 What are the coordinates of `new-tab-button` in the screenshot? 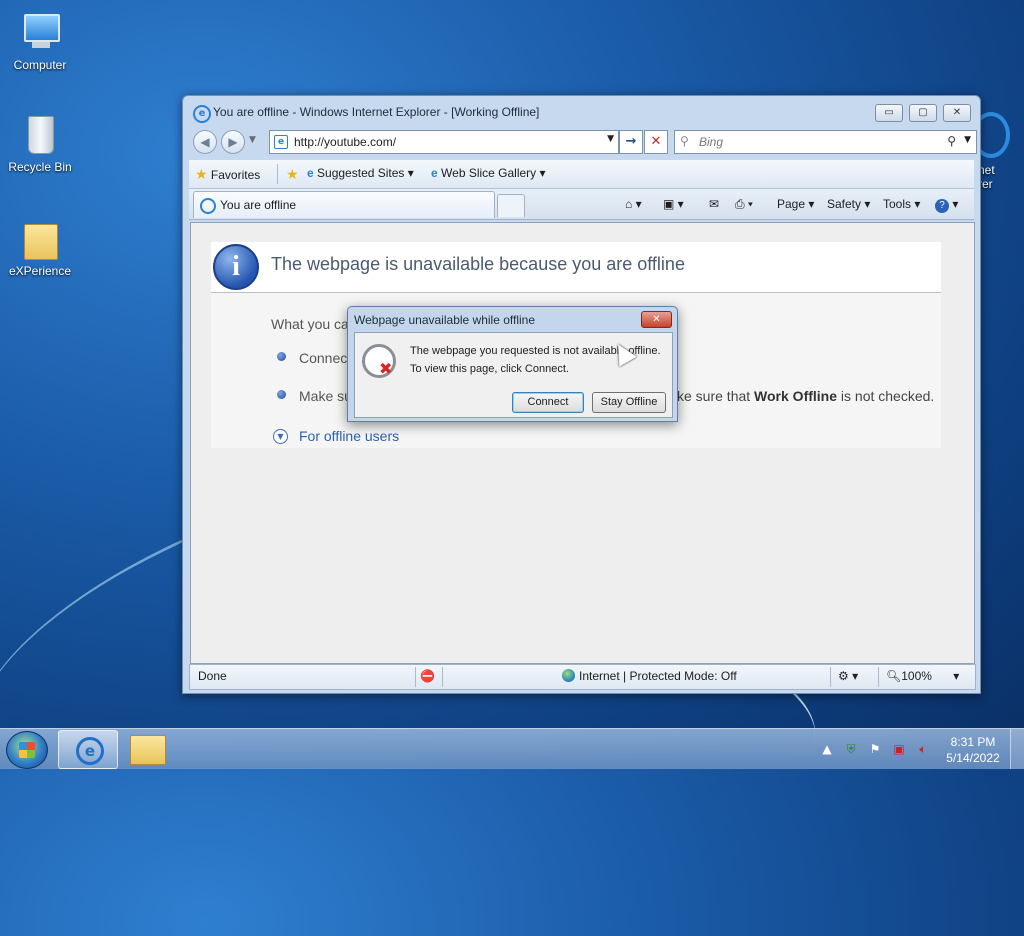 It's located at (511, 205).